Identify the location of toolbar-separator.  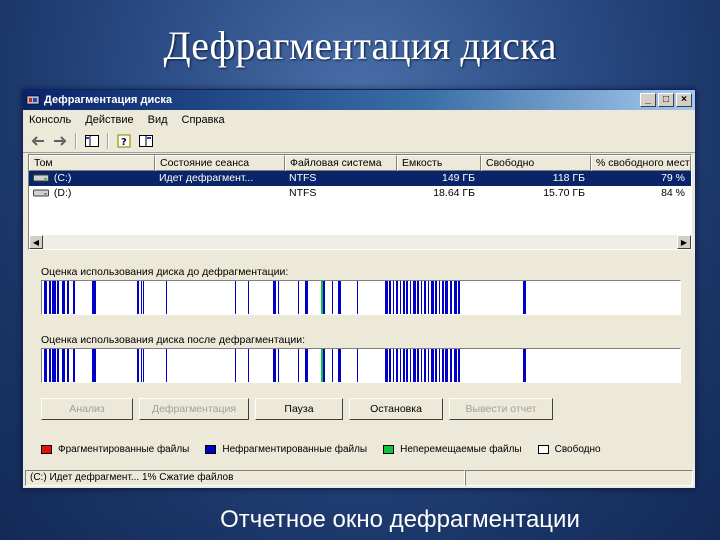
(76, 141).